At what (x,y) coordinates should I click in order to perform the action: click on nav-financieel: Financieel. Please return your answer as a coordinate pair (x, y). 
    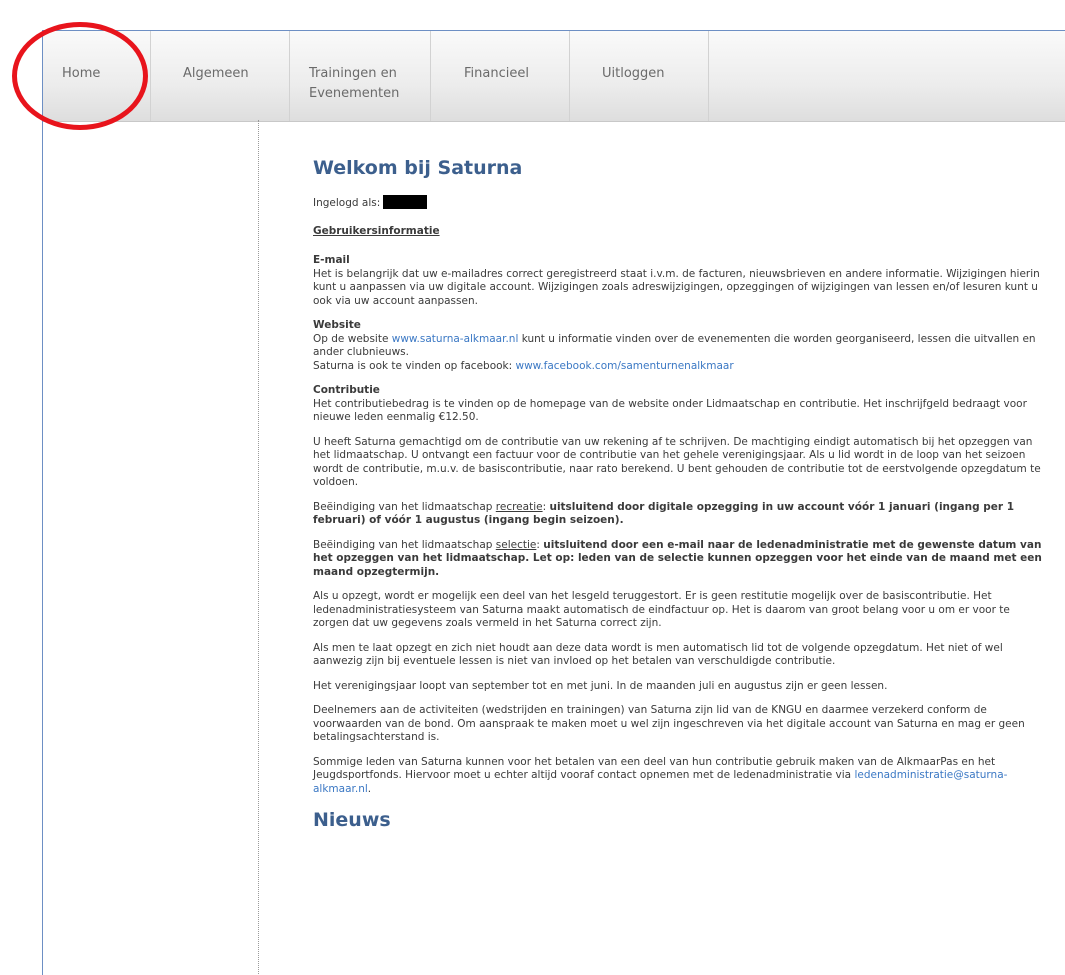
    Looking at the image, I should click on (500, 76).